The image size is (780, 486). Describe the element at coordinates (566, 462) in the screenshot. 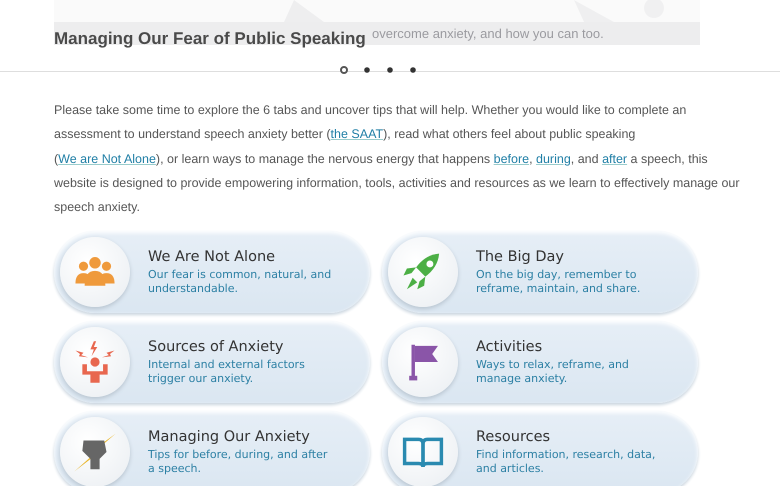

I see `card-description: Find information, research, data, and articles.` at that location.